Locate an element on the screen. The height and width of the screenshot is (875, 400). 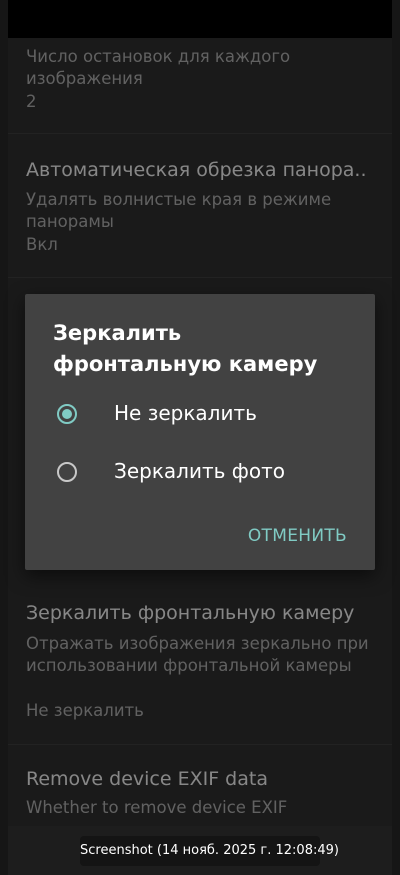
option-label: Зеркалить фото is located at coordinates (199, 471).